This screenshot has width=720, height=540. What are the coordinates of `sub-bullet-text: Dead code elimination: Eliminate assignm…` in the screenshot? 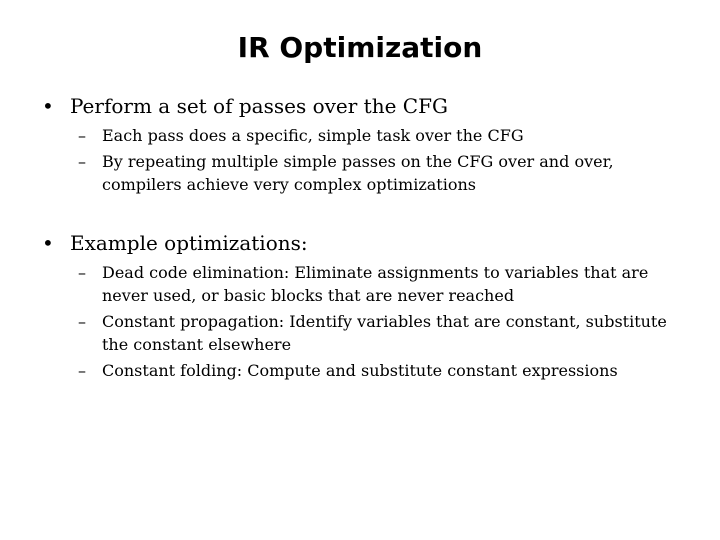 It's located at (375, 284).